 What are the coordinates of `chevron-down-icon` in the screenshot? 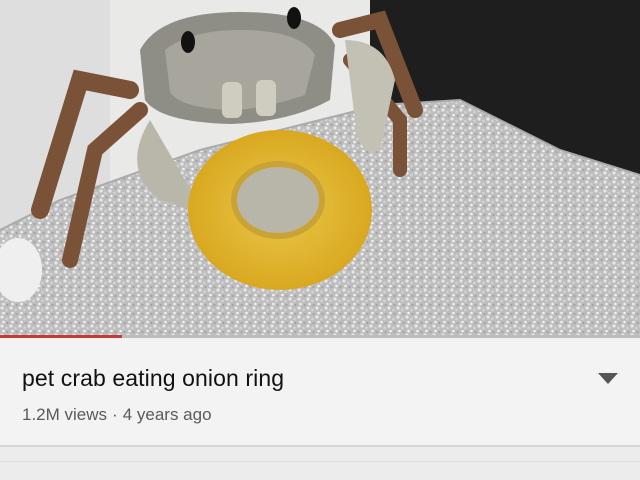 It's located at (608, 378).